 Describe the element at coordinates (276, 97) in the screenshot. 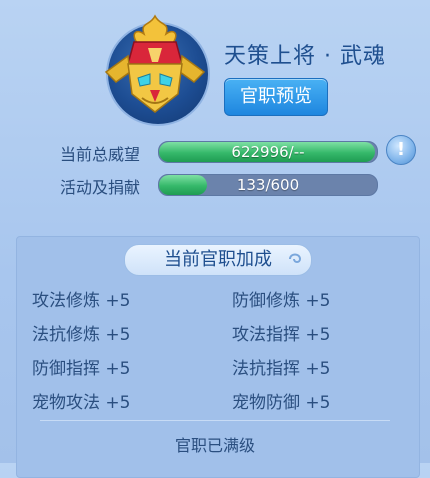

I see `rank-preview-button: 官职预览` at that location.